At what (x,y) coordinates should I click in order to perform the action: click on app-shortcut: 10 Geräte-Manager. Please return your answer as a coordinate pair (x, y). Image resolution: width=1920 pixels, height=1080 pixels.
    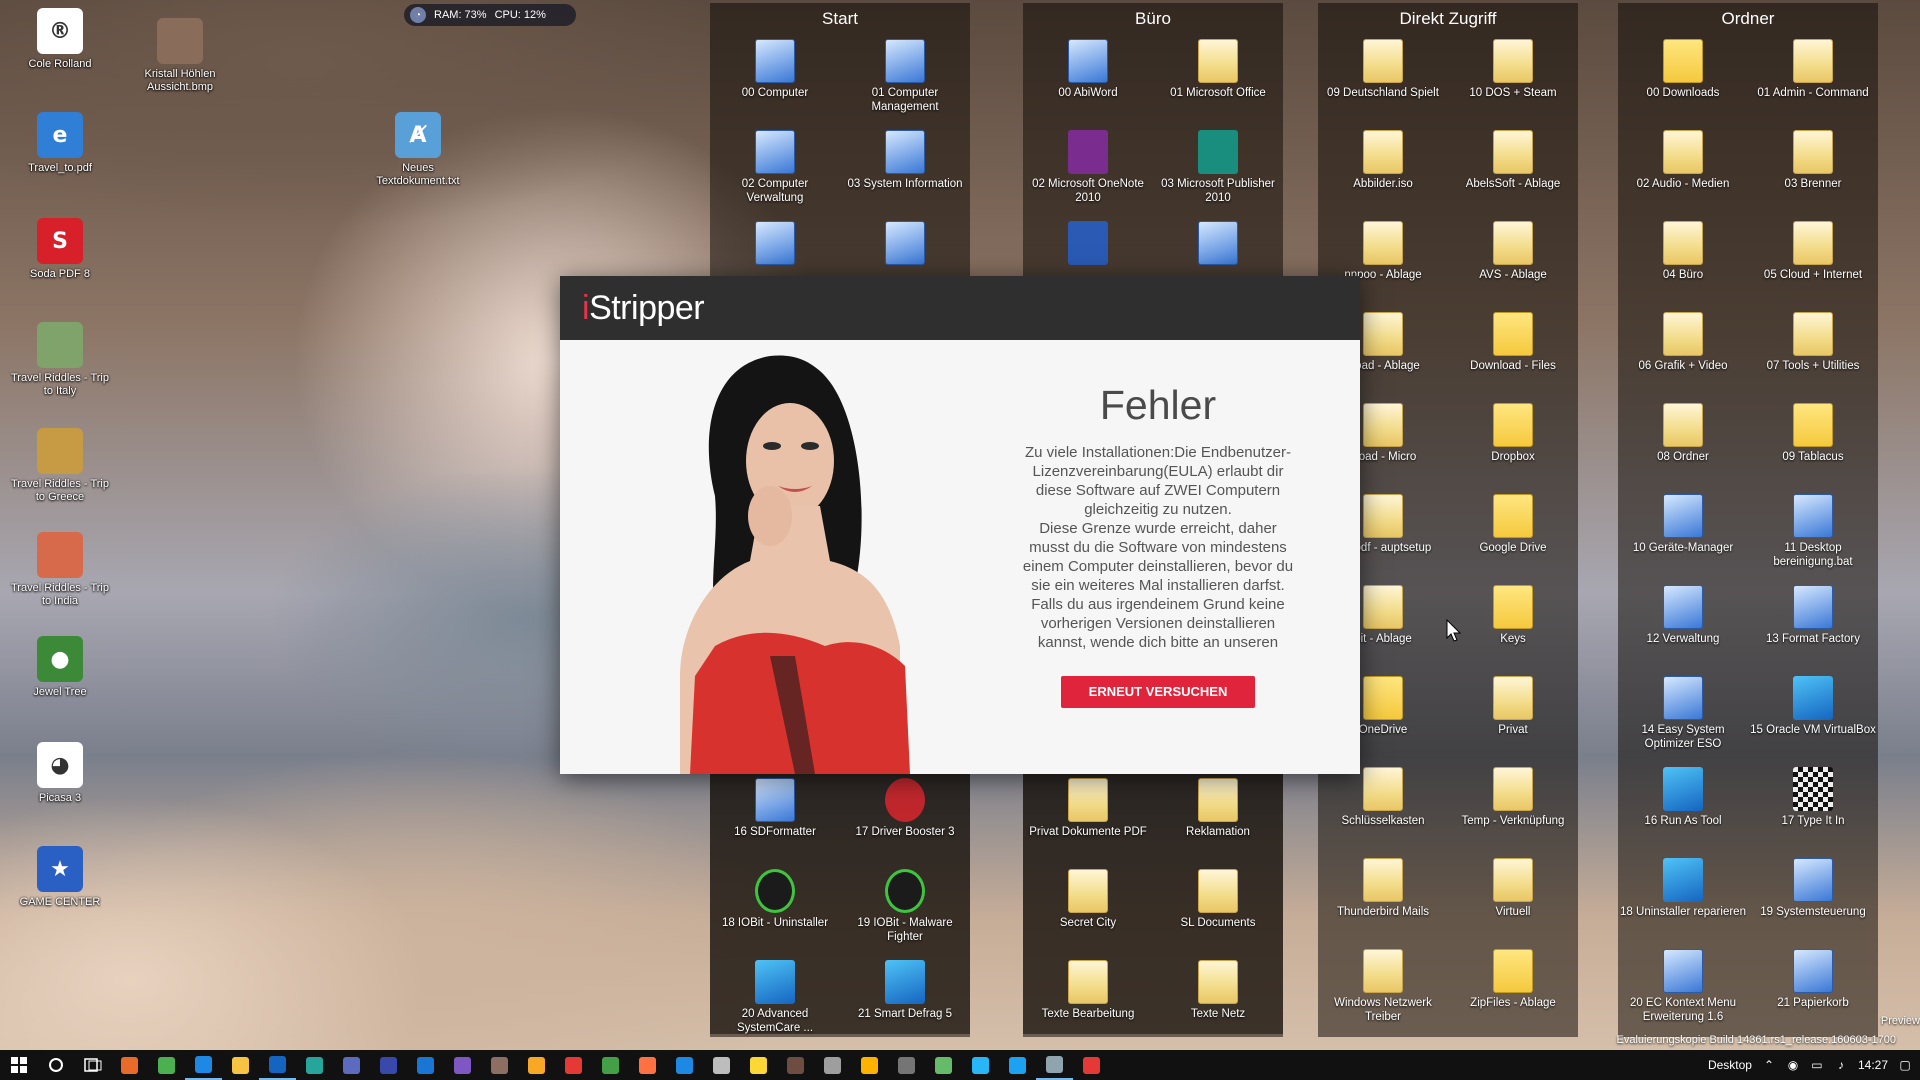
    Looking at the image, I should click on (1683, 535).